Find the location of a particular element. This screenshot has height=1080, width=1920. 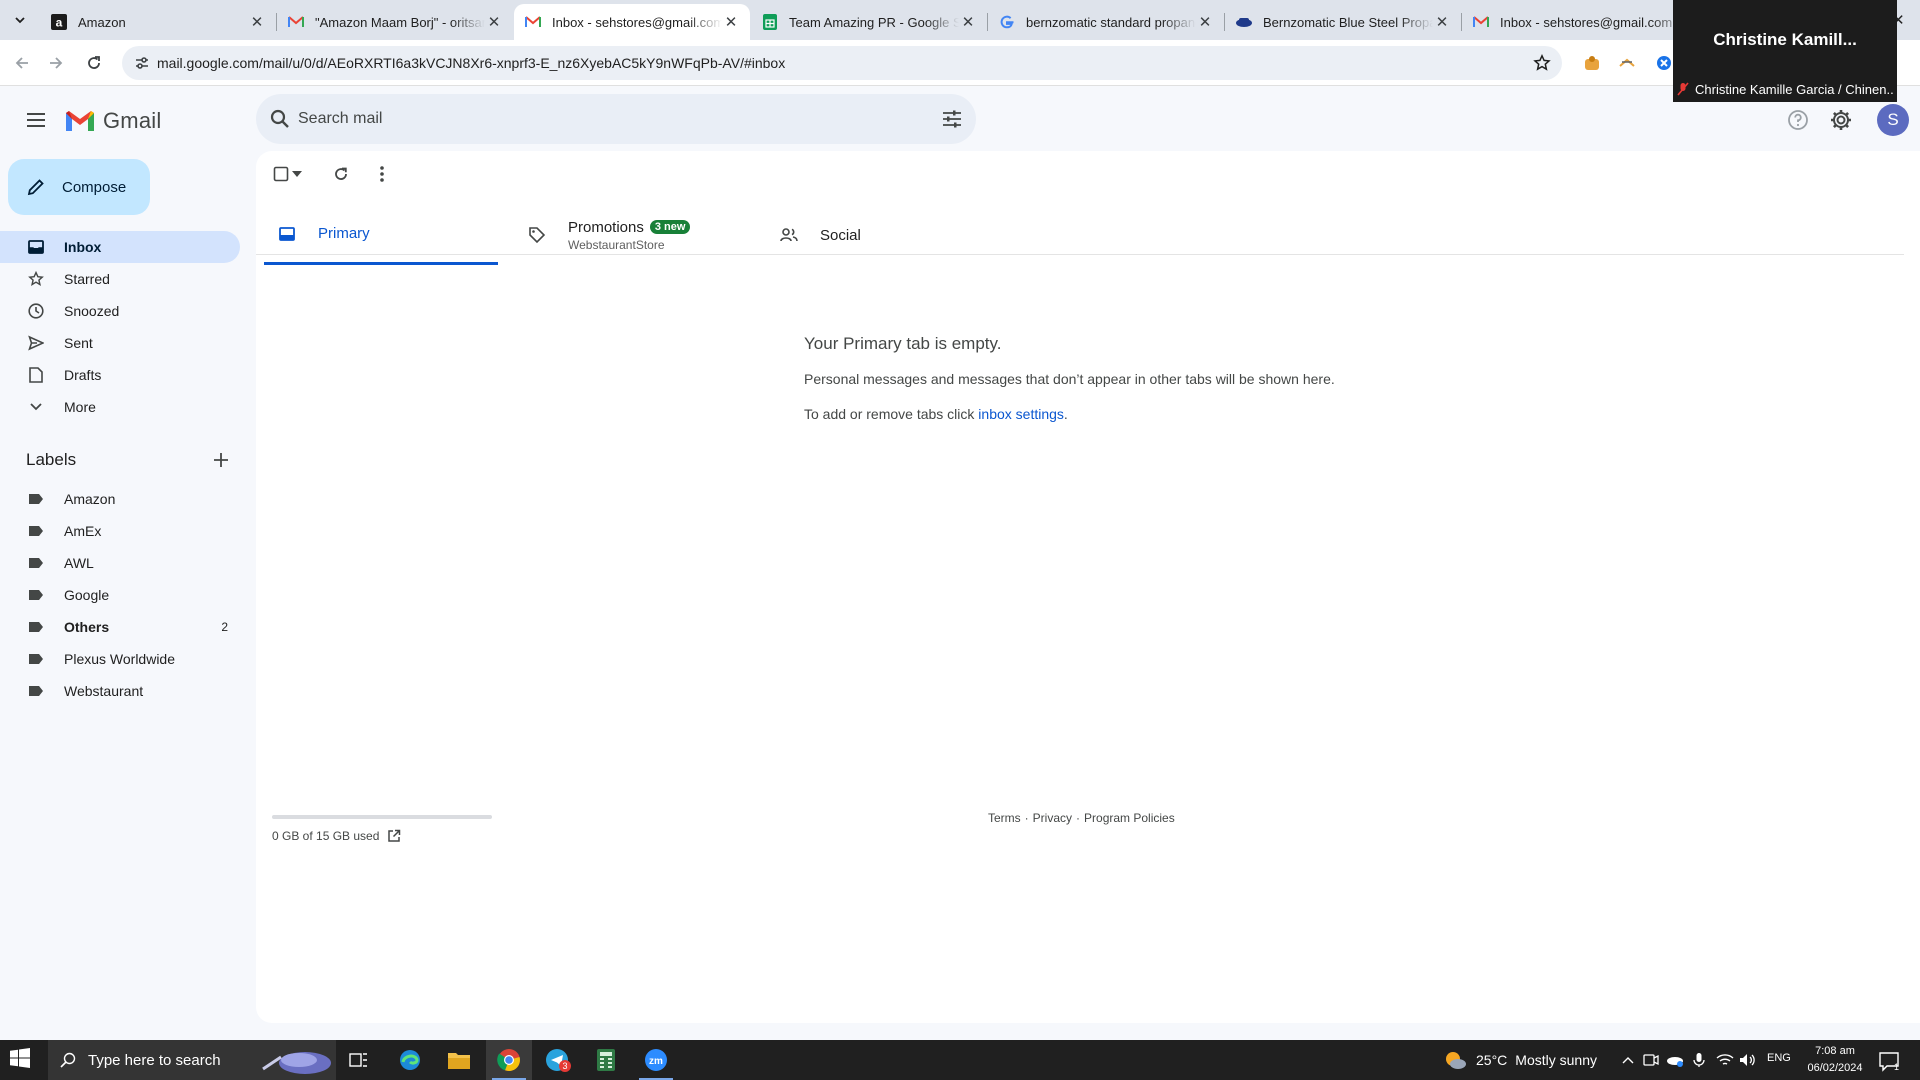

clock-time: 7:08 am is located at coordinates (1835, 1051).